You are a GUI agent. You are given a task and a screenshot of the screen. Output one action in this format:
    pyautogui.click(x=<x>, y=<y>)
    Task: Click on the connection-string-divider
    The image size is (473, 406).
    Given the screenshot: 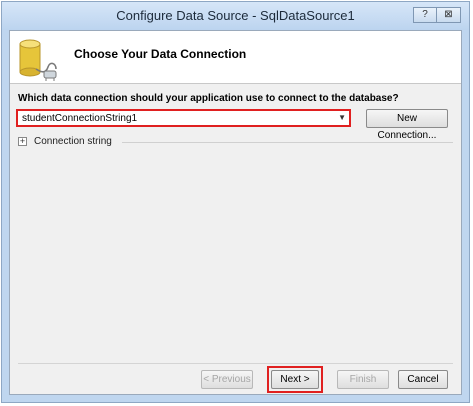 What is the action you would take?
    pyautogui.click(x=287, y=142)
    